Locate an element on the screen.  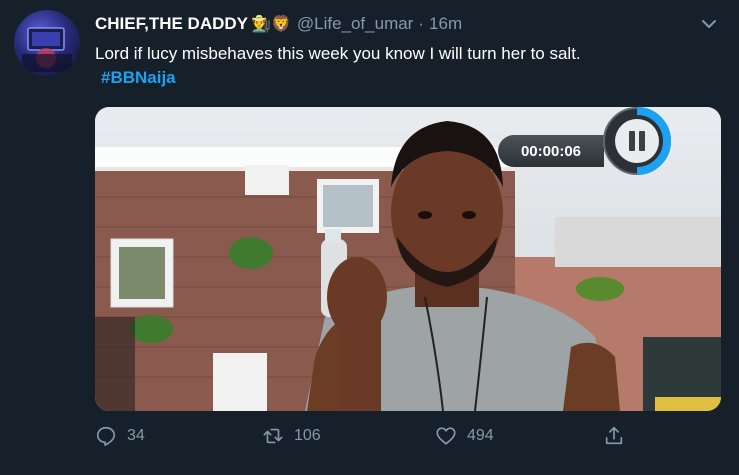
retweet-action: 106 is located at coordinates (291, 436).